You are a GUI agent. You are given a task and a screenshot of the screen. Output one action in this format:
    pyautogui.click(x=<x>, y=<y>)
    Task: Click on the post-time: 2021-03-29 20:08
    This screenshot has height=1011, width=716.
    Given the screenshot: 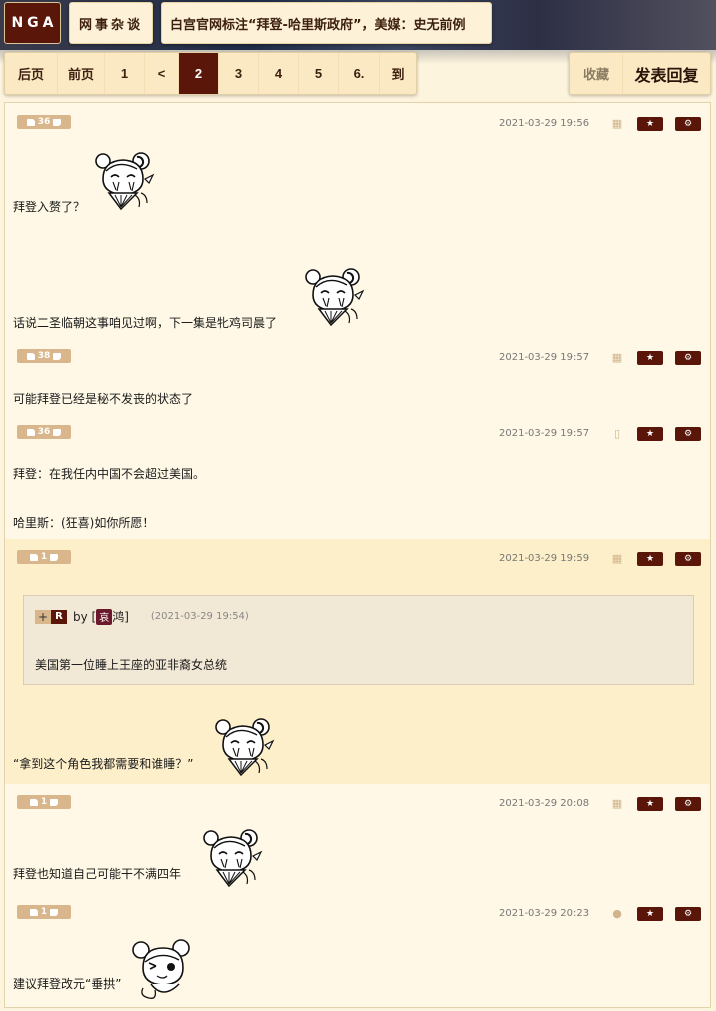 What is the action you would take?
    pyautogui.click(x=544, y=803)
    